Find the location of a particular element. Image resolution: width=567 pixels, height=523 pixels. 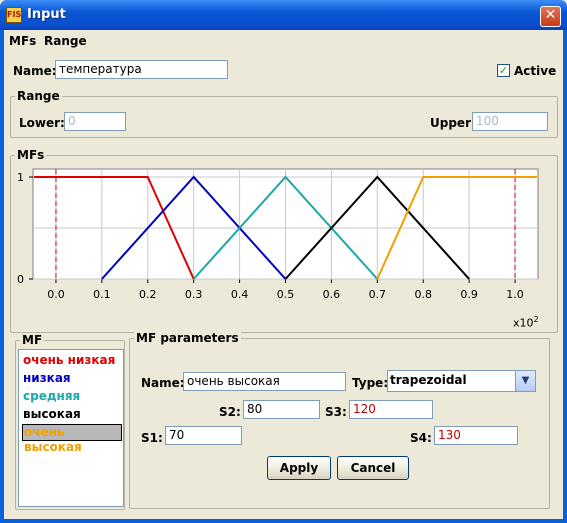

mf-list-title: MF is located at coordinates (32, 340).